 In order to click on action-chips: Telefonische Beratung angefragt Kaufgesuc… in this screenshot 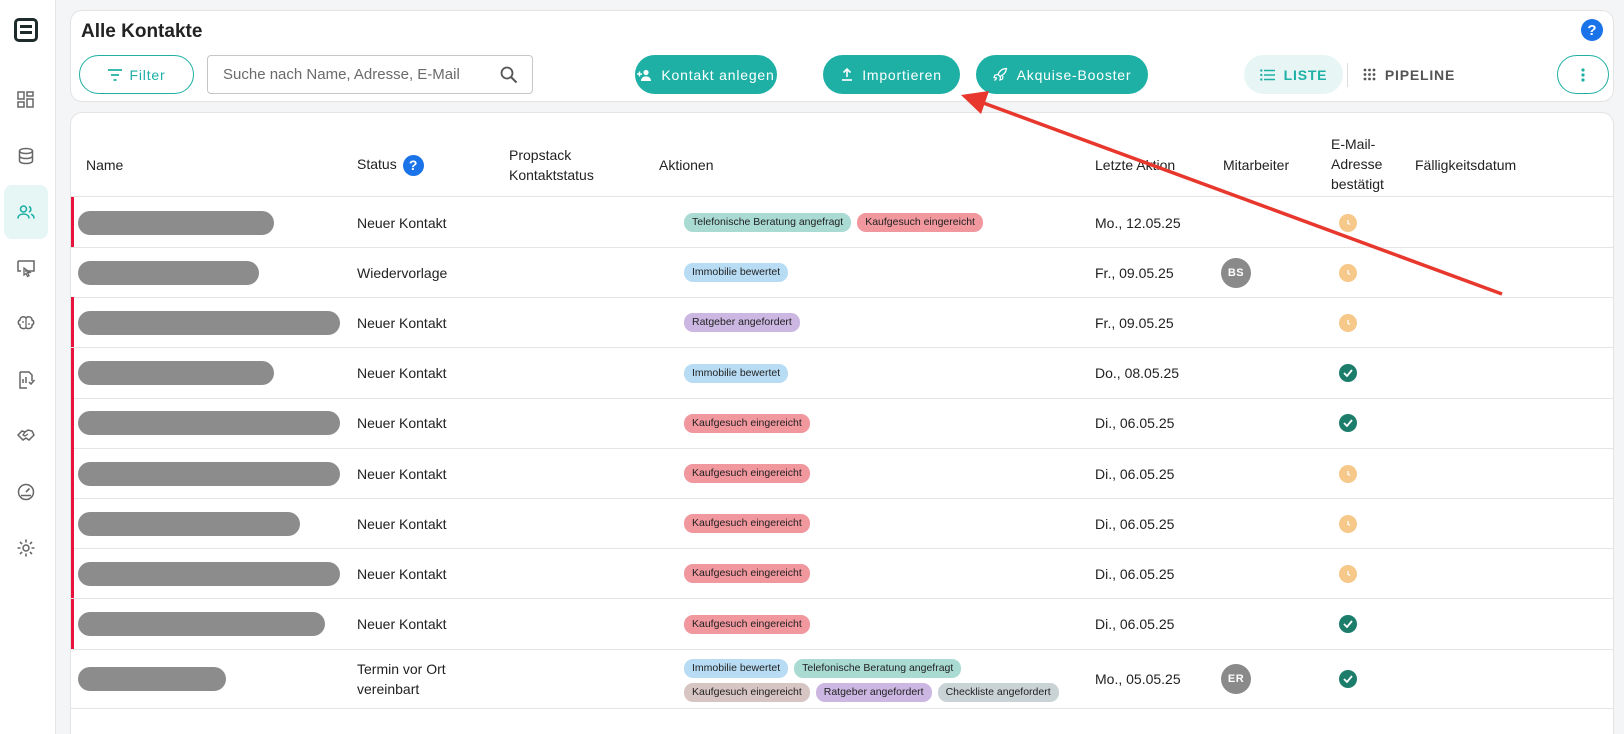, I will do `click(884, 222)`.